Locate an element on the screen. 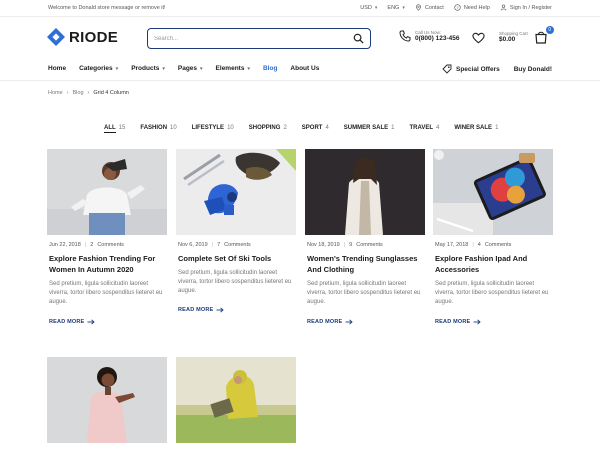 This screenshot has height=450, width=600. breadcrumb-current: Grid 4 Column is located at coordinates (111, 93).